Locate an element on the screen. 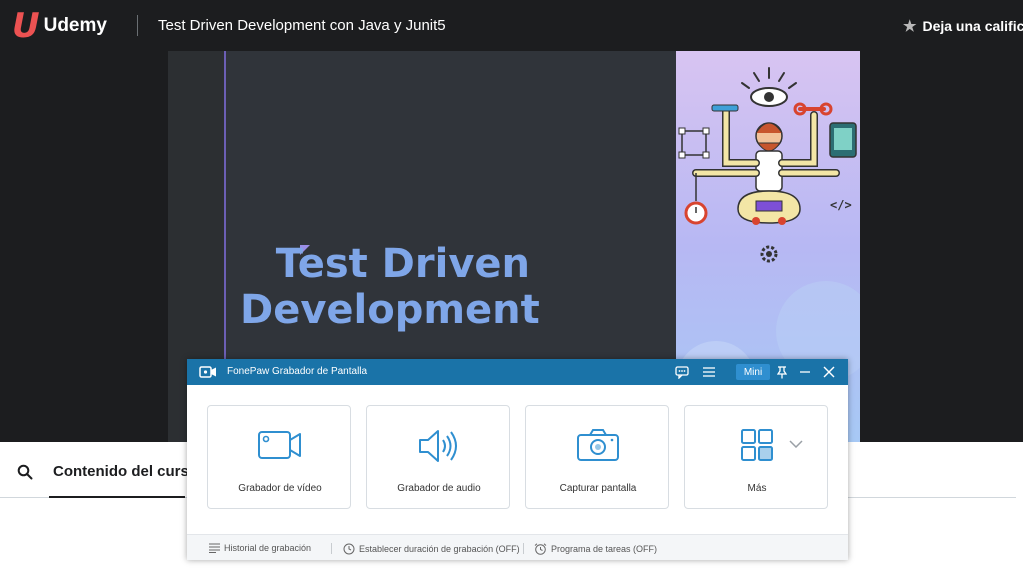  chevron-down-icon is located at coordinates (796, 444).